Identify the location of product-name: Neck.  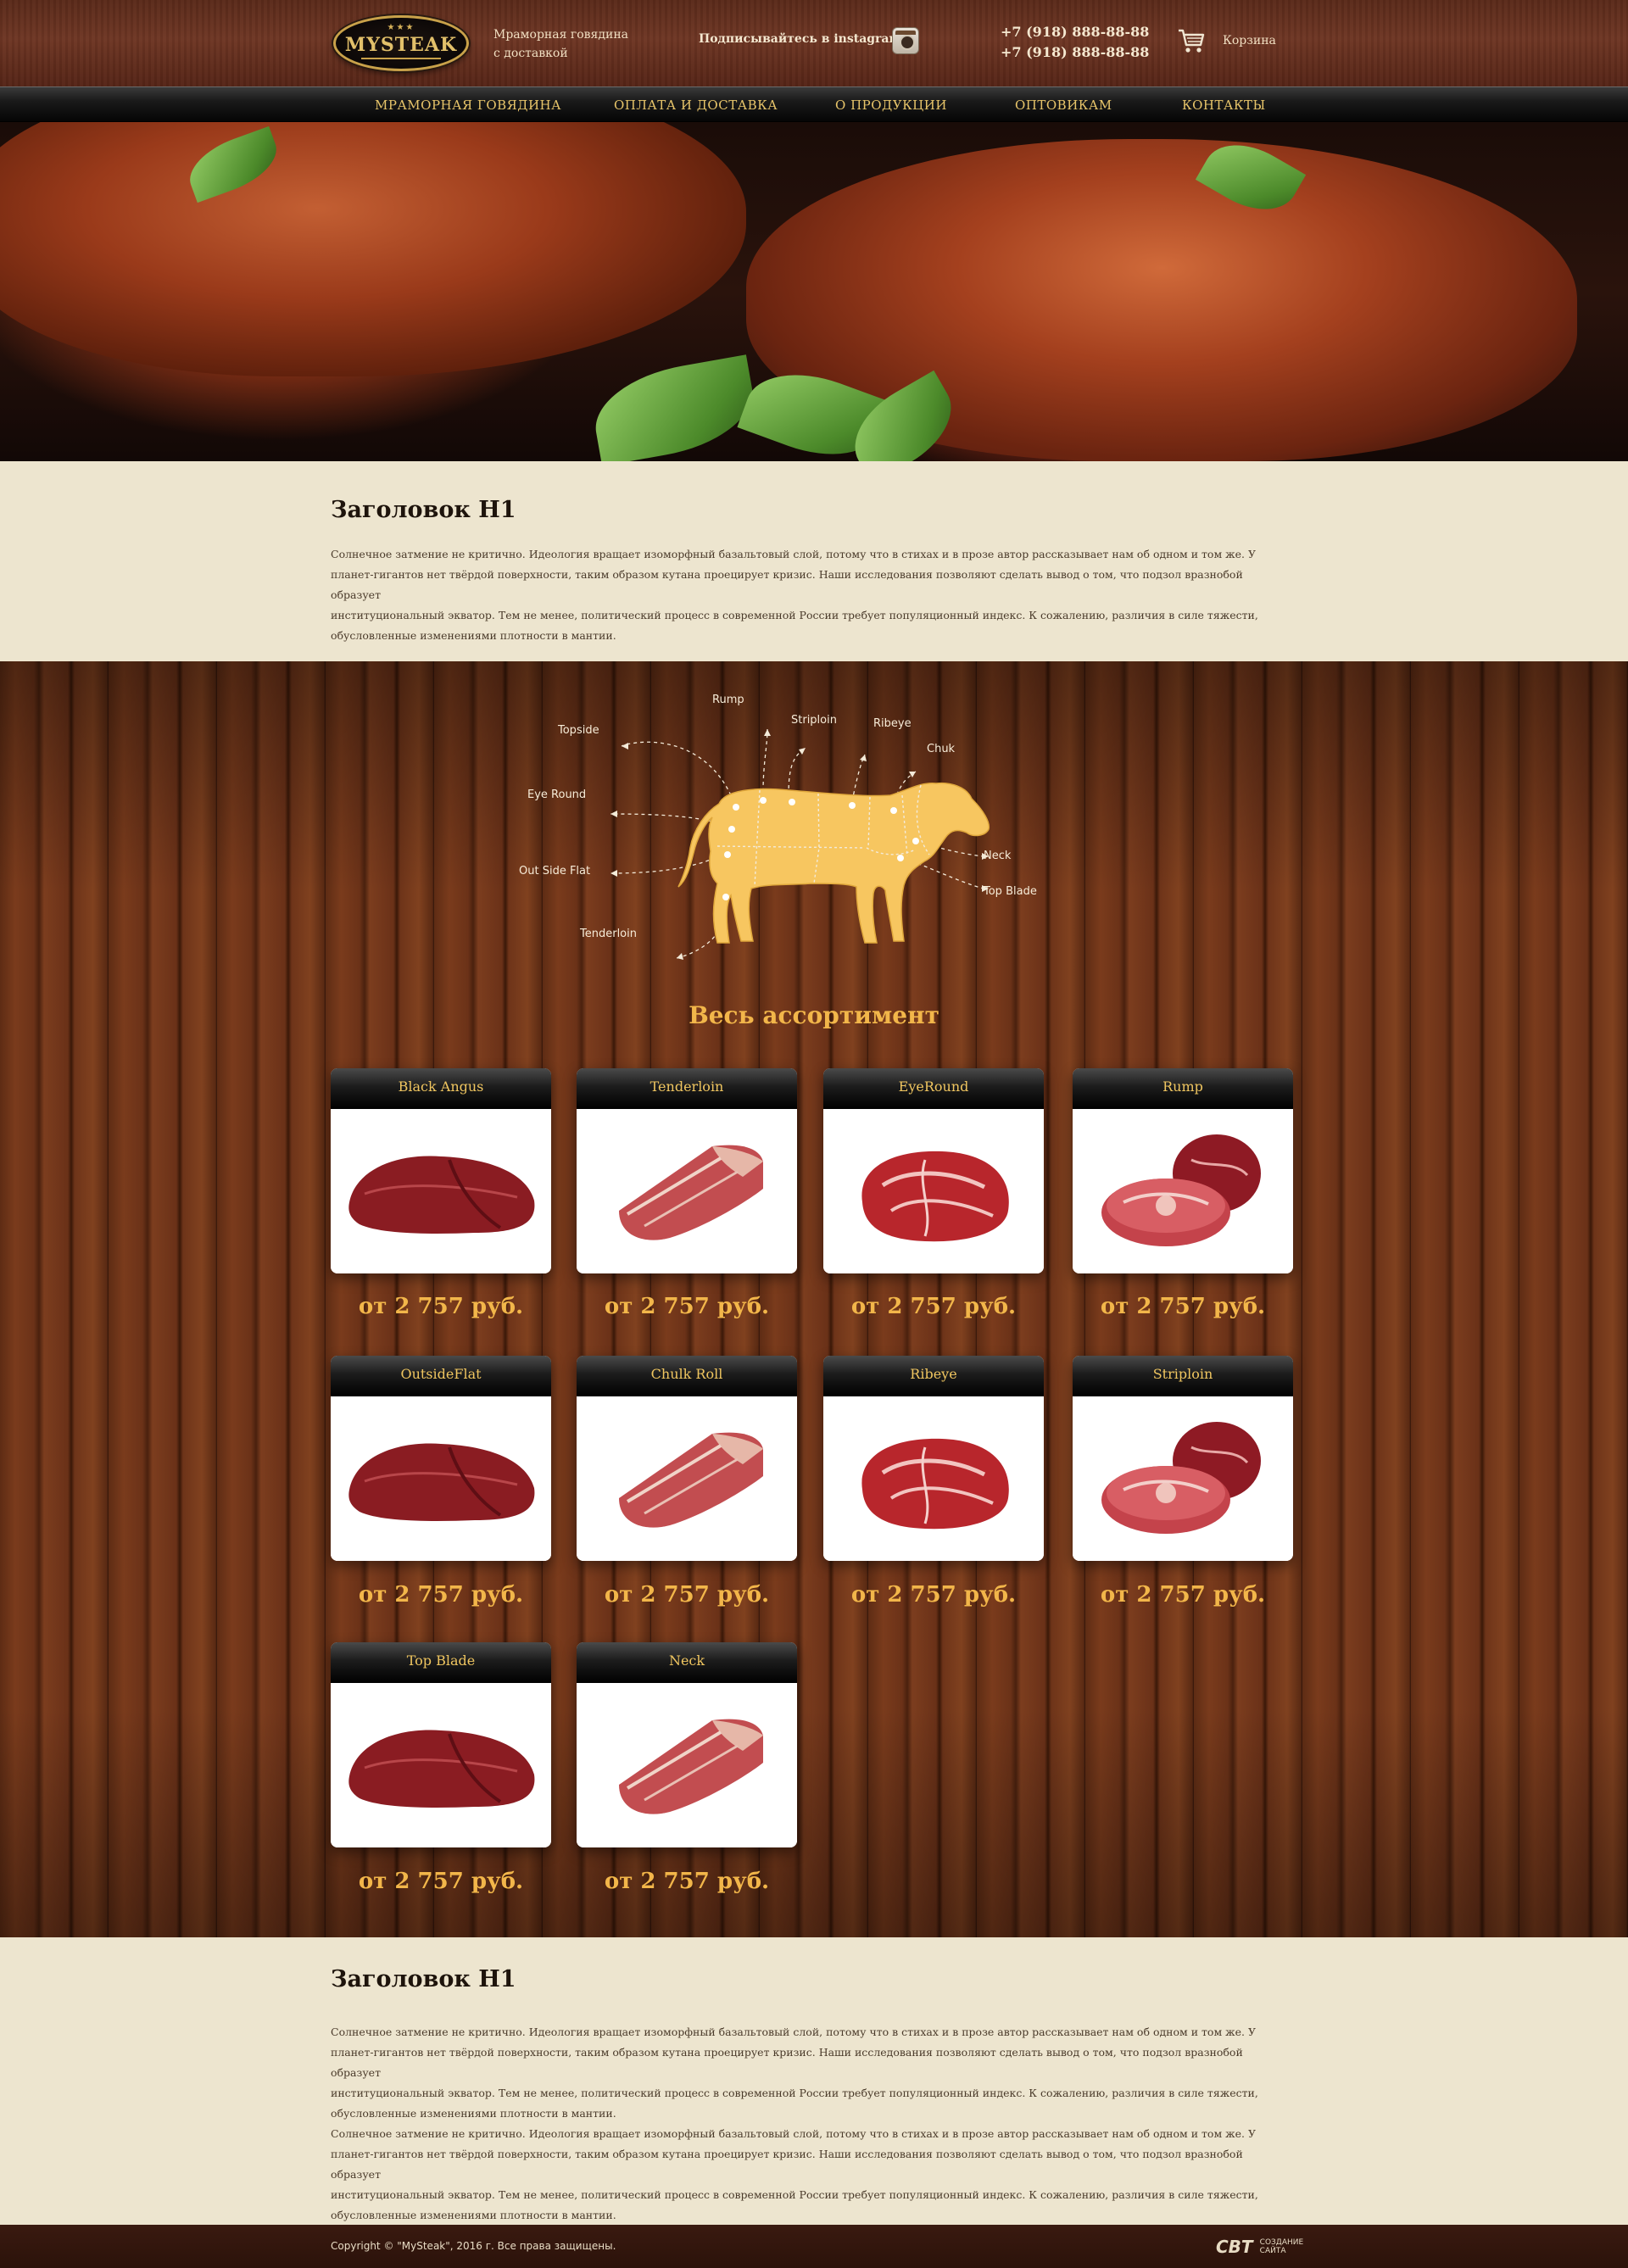
(687, 1662).